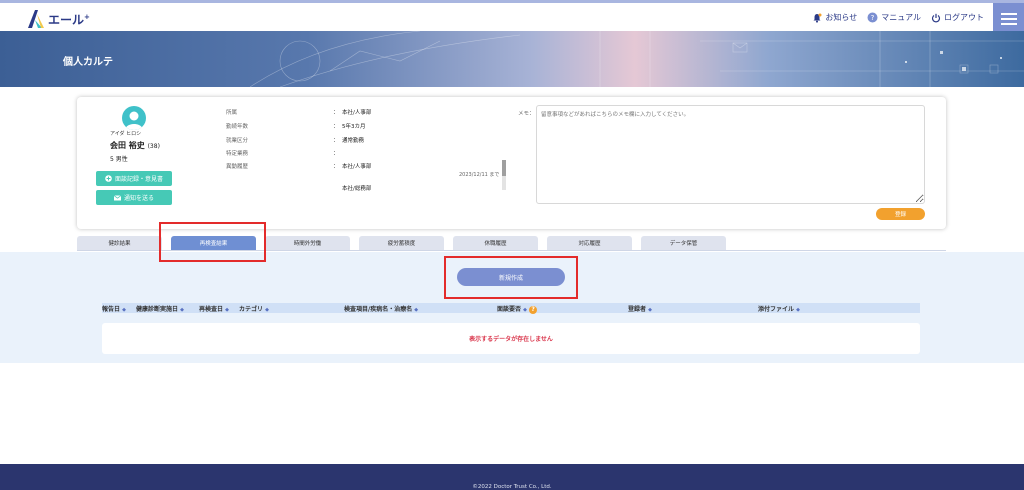  Describe the element at coordinates (479, 175) in the screenshot. I see `transfer-history-date: 2023/12/11 まで` at that location.